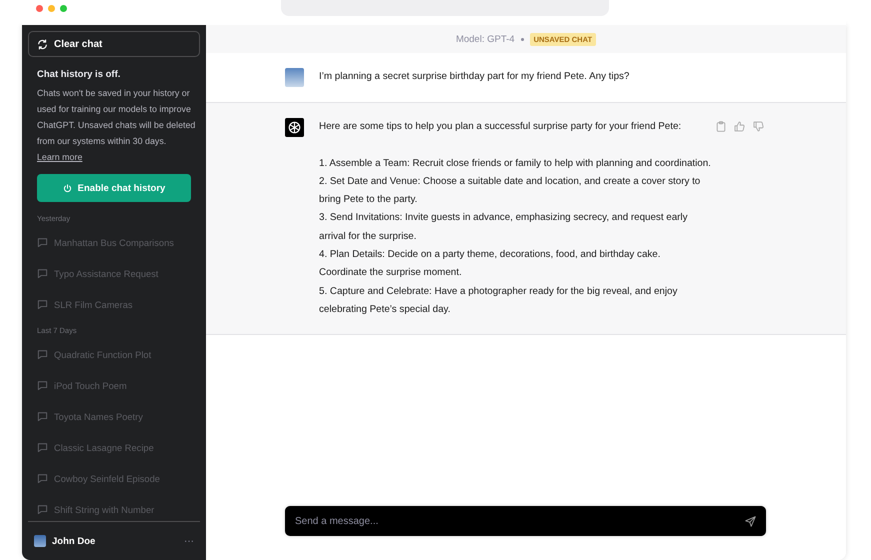 The image size is (871, 560). What do you see at coordinates (503, 227) in the screenshot?
I see `message-text: 3. Send Invitations: Invite guests in advance, emphasizing secrecy, and request early arrival for the surprise.` at bounding box center [503, 227].